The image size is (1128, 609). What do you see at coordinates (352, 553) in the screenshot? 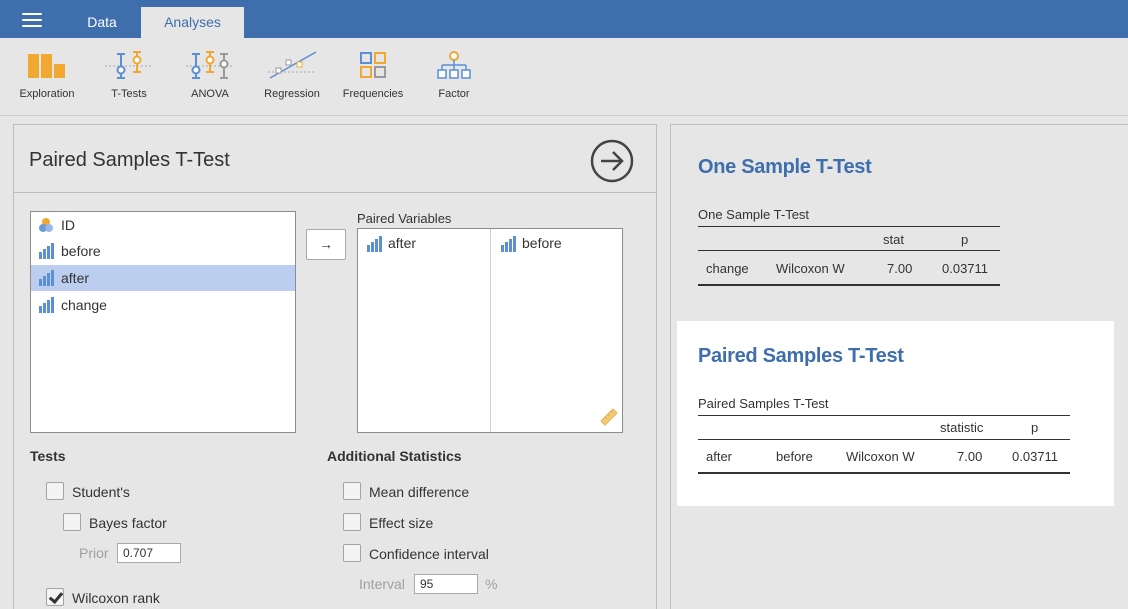
I see `confidence-interval-checkbox` at bounding box center [352, 553].